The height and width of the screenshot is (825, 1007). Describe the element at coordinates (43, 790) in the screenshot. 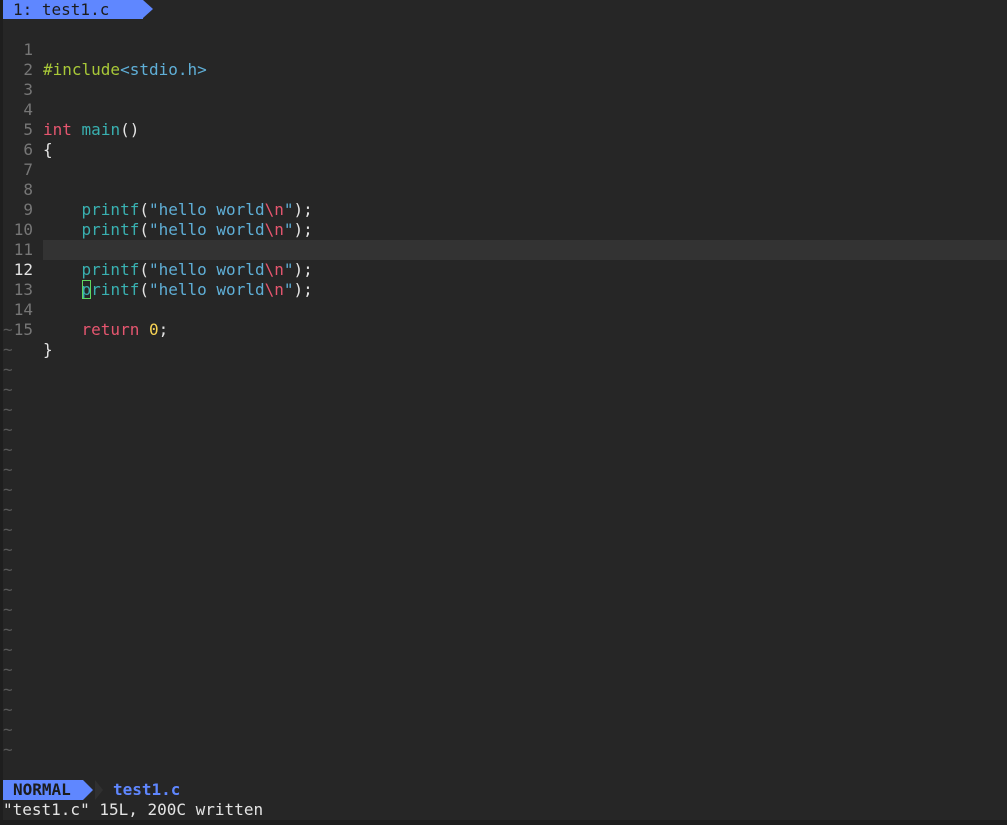

I see `mode-indicator: NORMAL` at that location.